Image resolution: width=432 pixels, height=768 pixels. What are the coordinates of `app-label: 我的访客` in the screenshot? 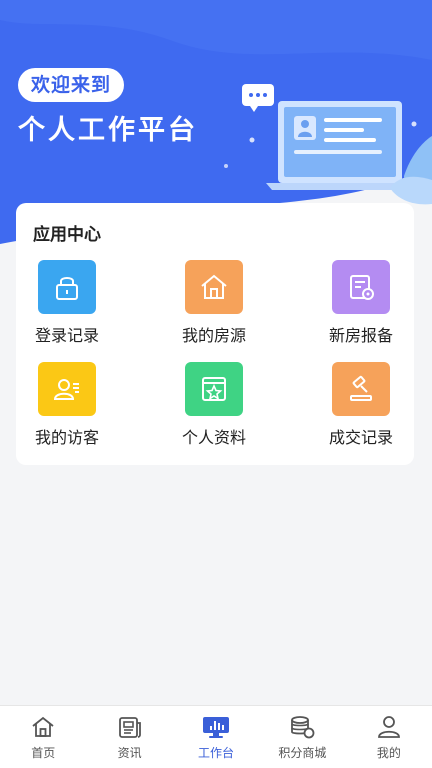 It's located at (66, 437).